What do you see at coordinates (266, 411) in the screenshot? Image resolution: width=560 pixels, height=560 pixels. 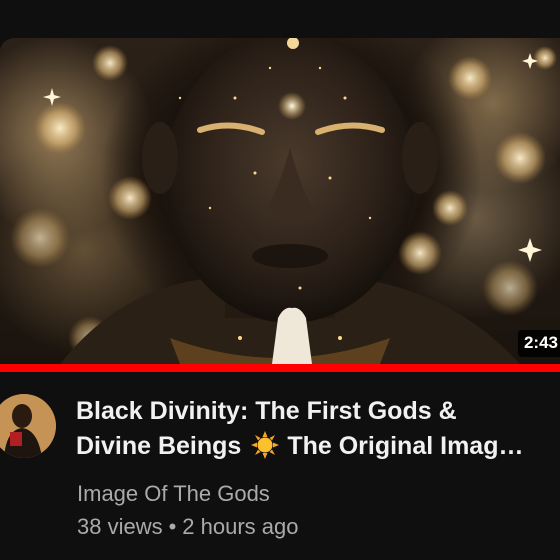 I see `video-title-line1: Black Divinity: The First Gods &` at bounding box center [266, 411].